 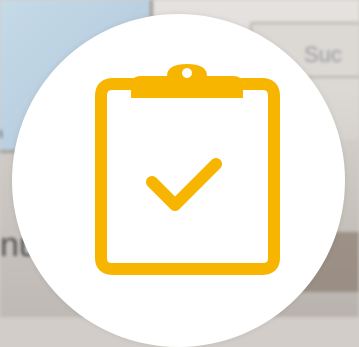 What do you see at coordinates (184, 184) in the screenshot?
I see `check-mark-icon` at bounding box center [184, 184].